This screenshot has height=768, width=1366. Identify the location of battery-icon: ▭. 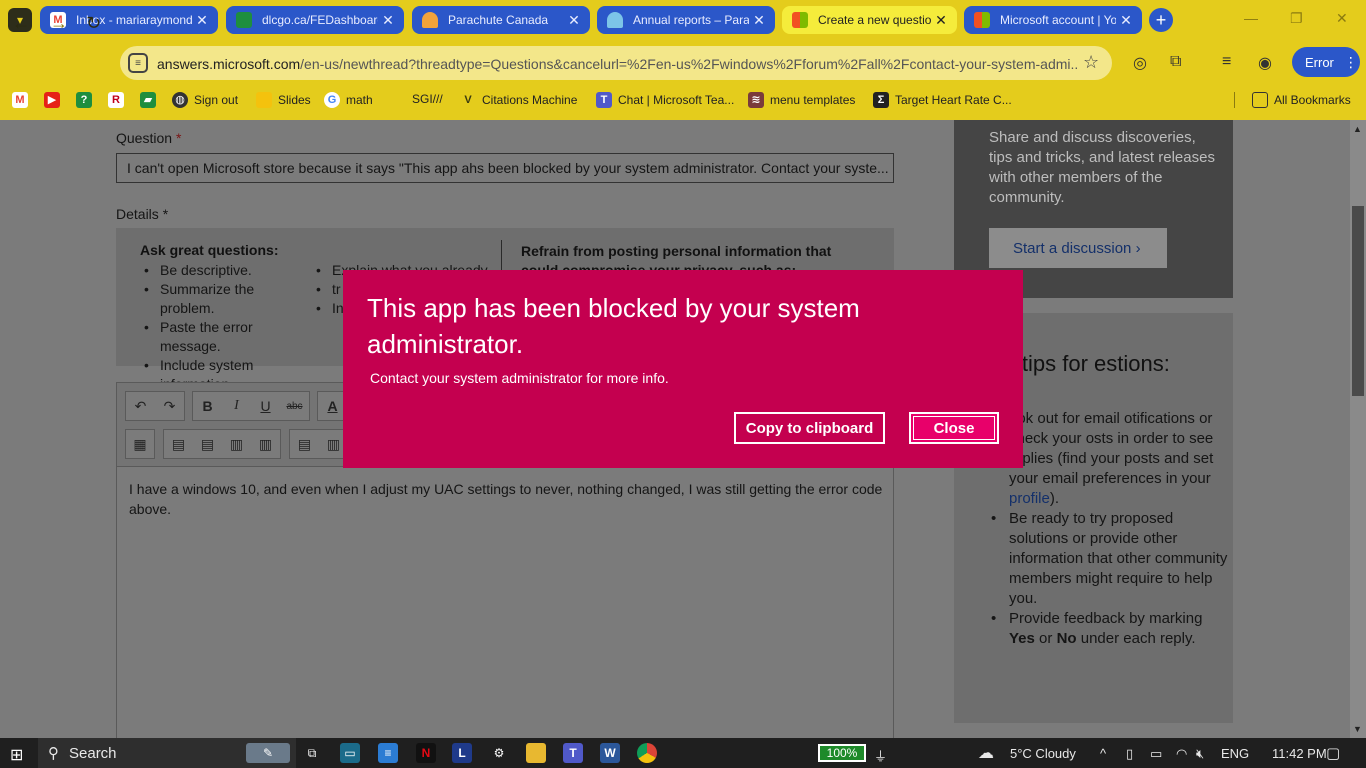
(1156, 754).